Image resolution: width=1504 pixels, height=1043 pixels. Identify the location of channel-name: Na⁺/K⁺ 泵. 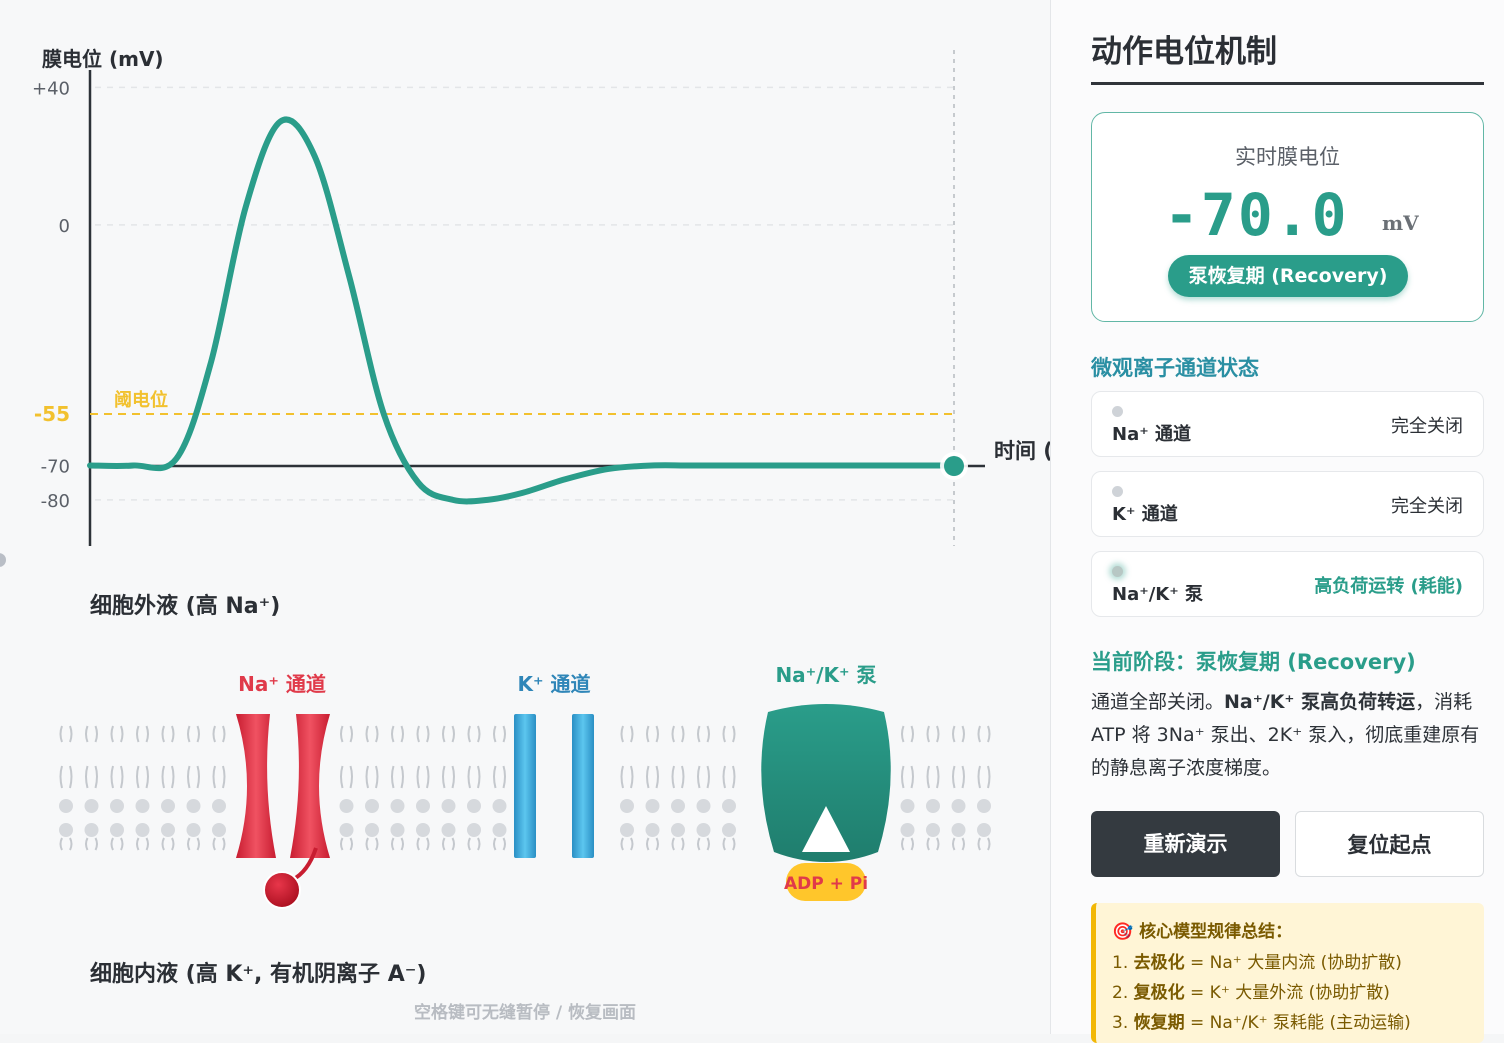
(1158, 594).